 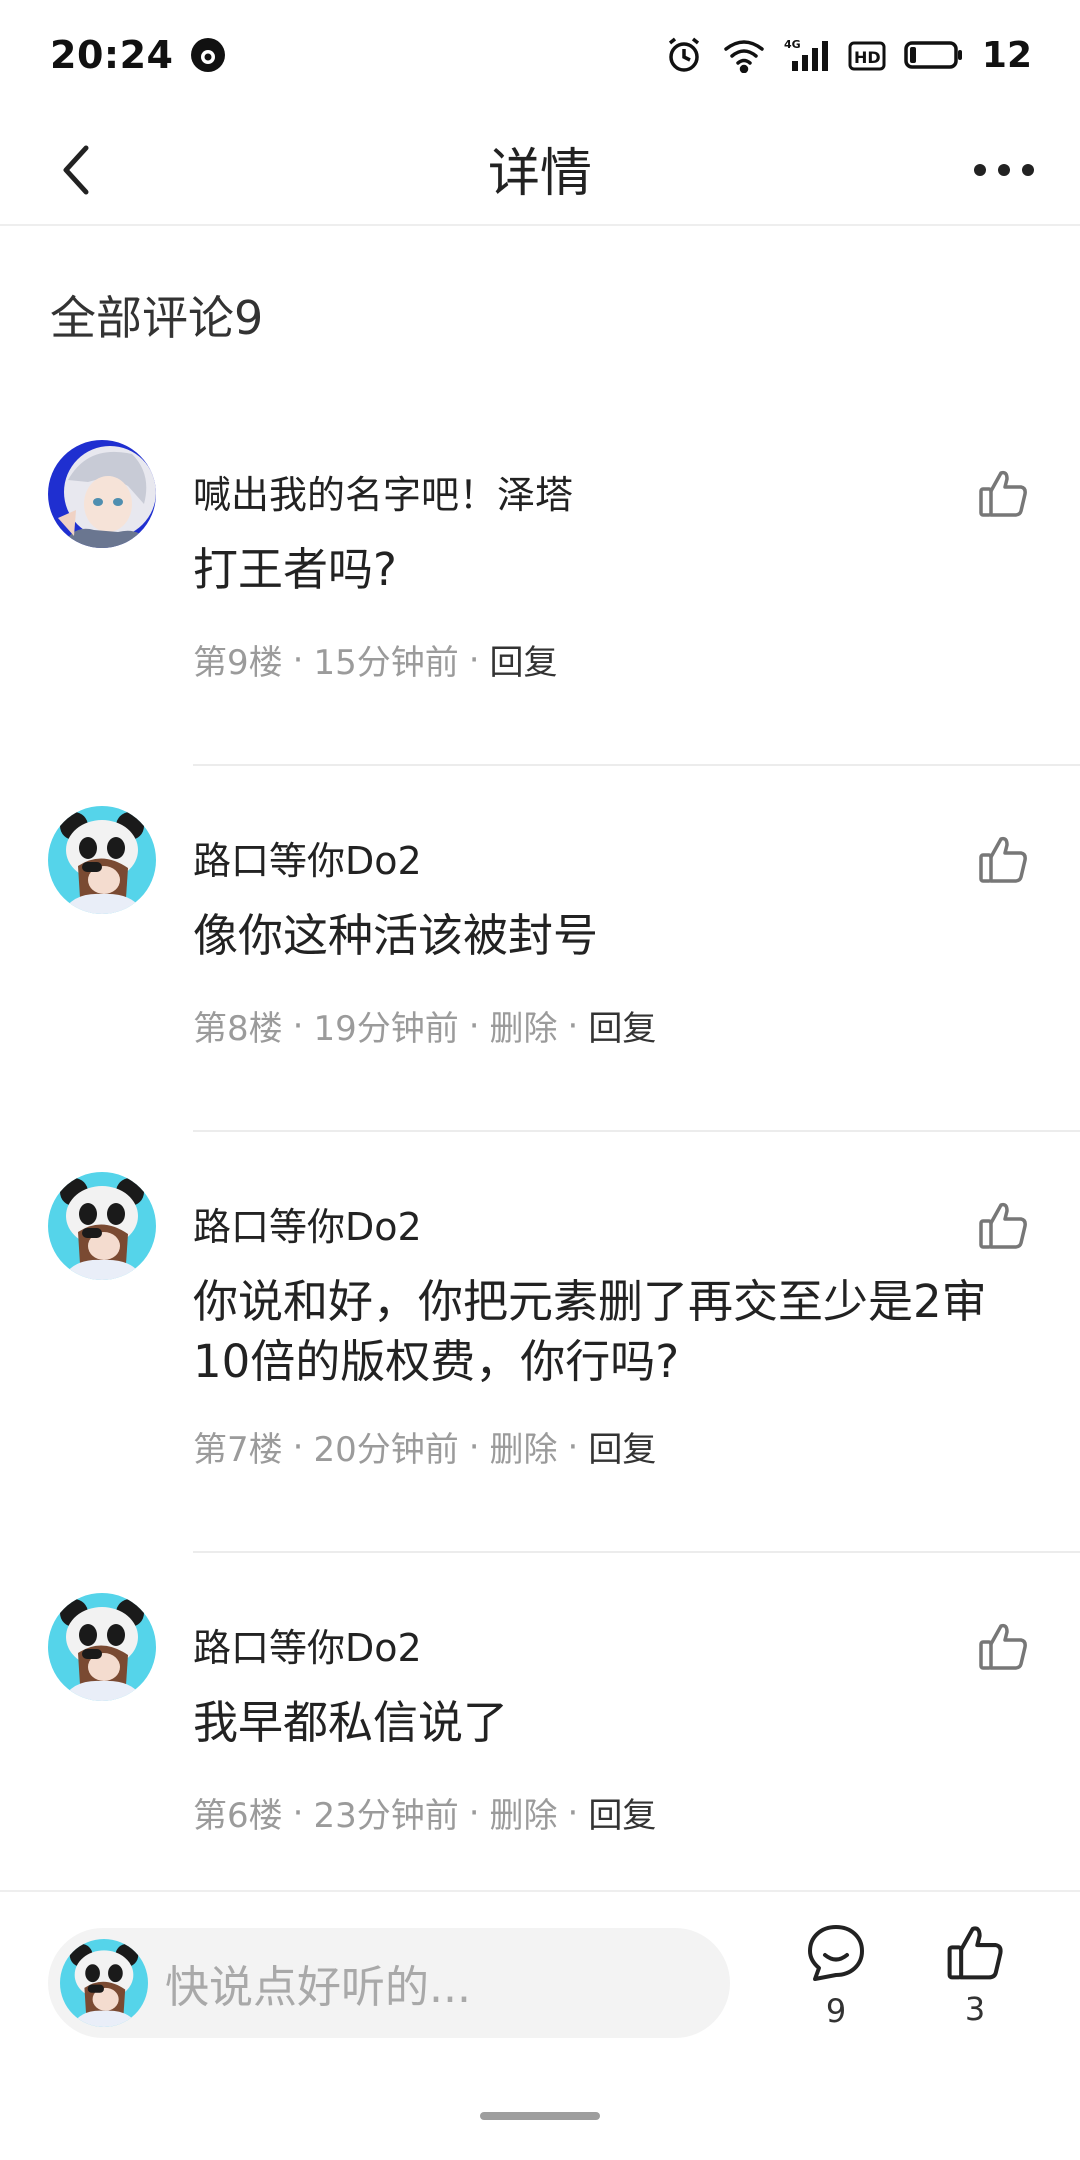 I want to click on comments-button: 9, so click(x=836, y=1976).